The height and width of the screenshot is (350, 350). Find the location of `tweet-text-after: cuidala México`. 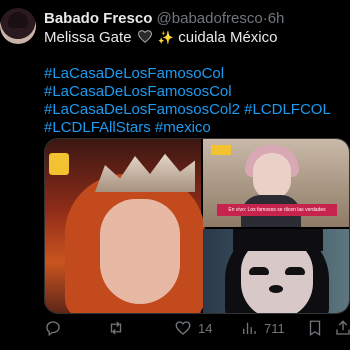

tweet-text-after: cuidala México is located at coordinates (228, 37).